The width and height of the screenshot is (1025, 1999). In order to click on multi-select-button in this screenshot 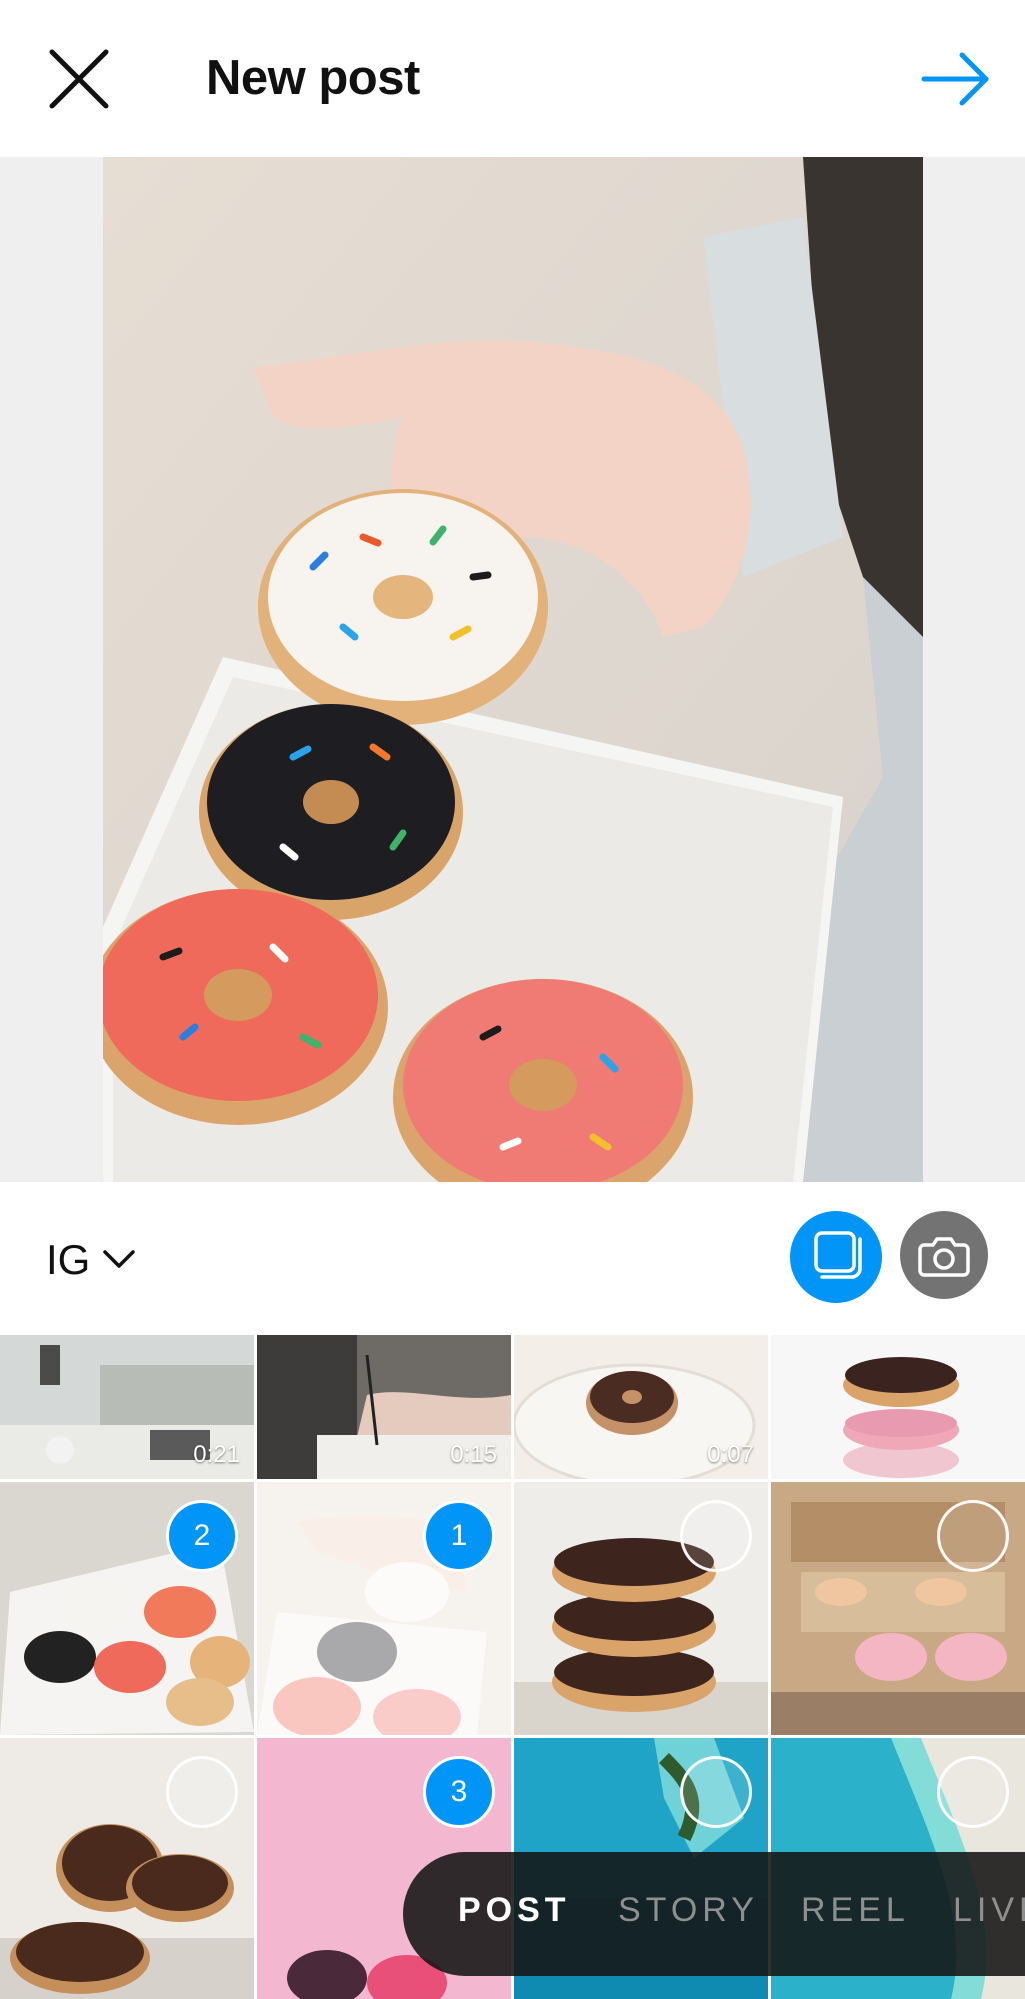, I will do `click(836, 1257)`.